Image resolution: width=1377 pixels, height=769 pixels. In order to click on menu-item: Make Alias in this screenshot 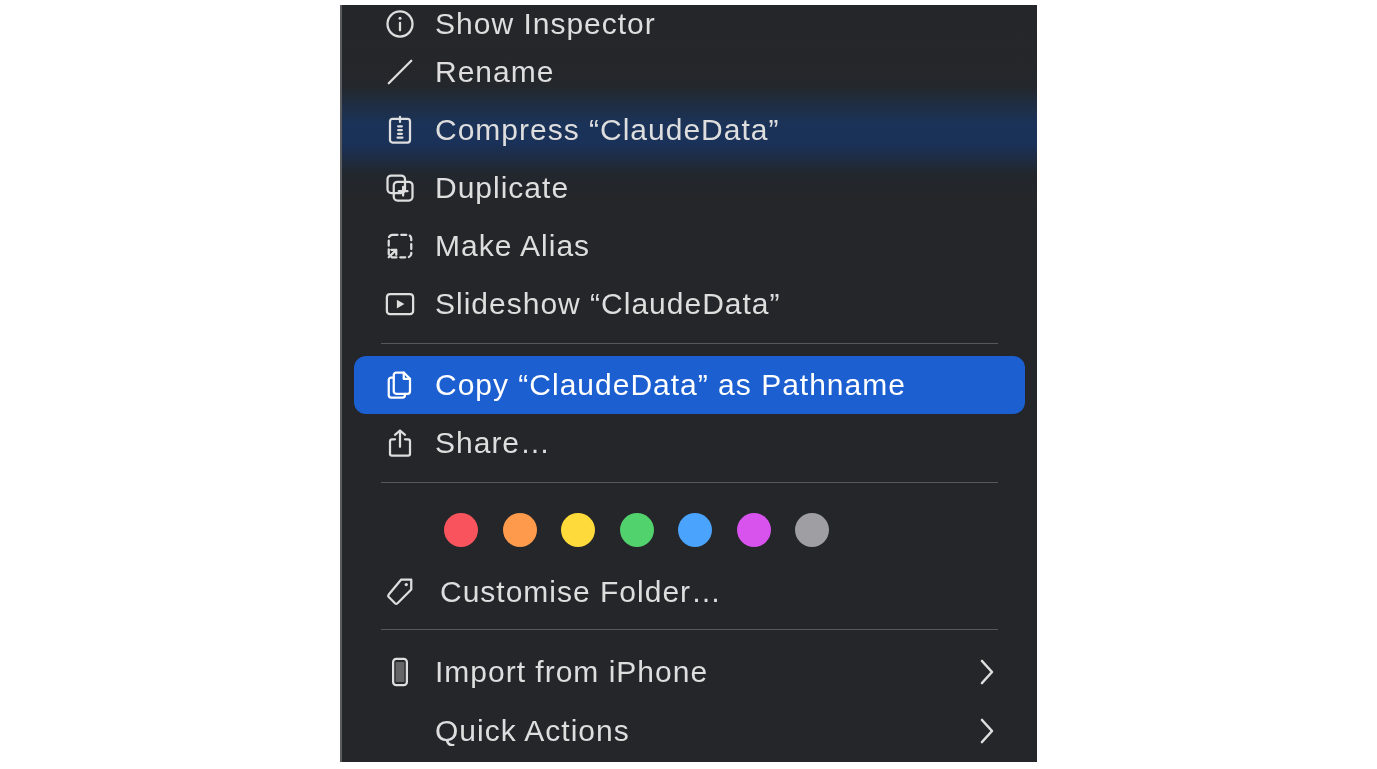, I will do `click(689, 246)`.